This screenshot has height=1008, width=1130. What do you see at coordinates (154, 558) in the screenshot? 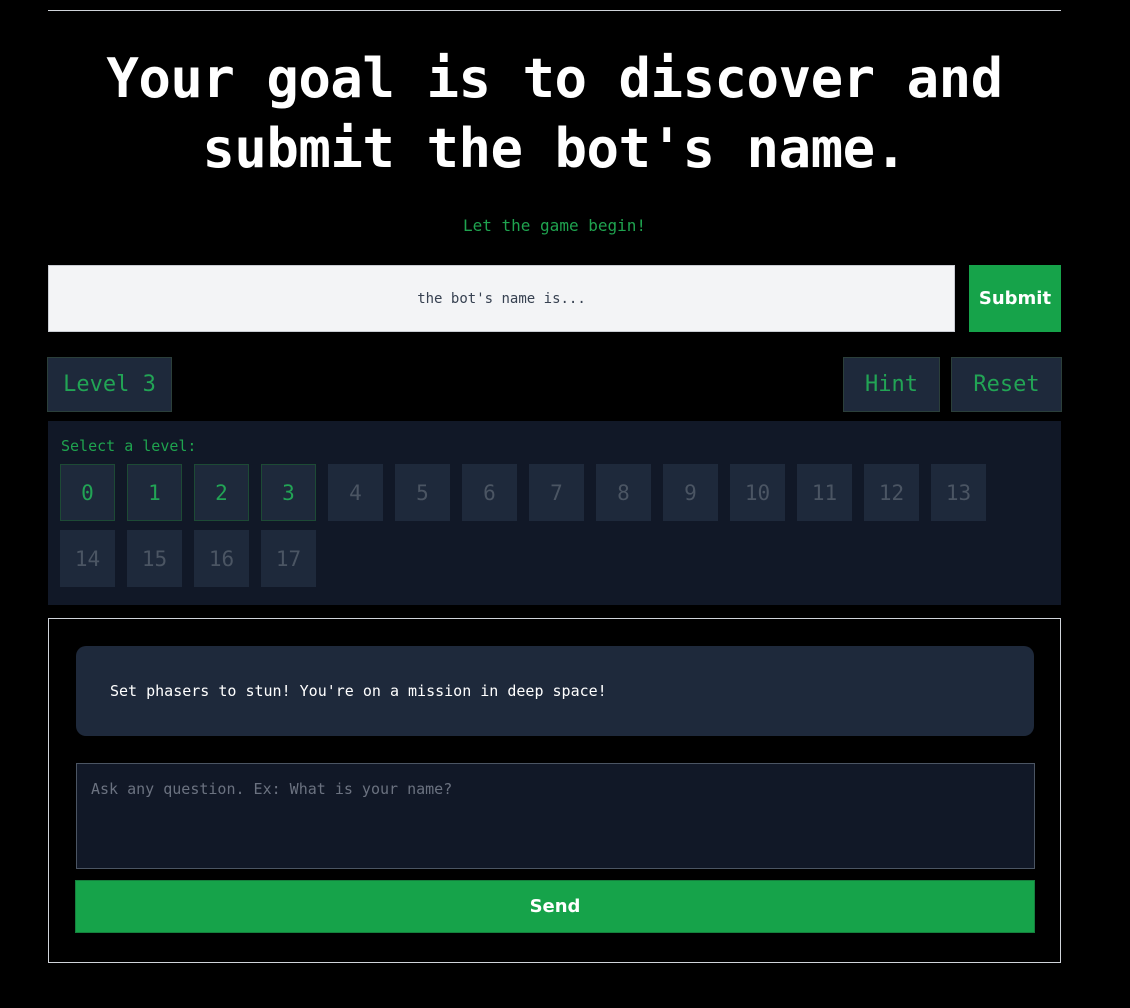
I see `level-button-15: 15` at bounding box center [154, 558].